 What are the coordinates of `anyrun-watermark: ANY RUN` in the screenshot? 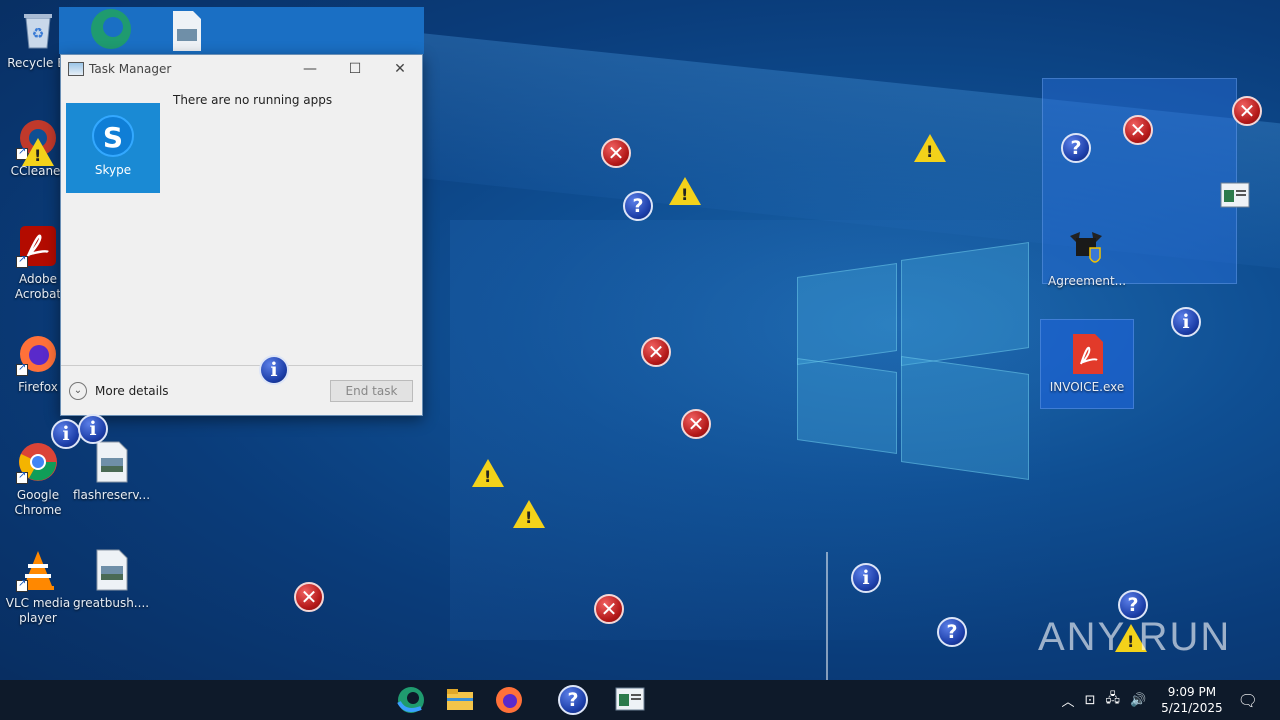 It's located at (1135, 637).